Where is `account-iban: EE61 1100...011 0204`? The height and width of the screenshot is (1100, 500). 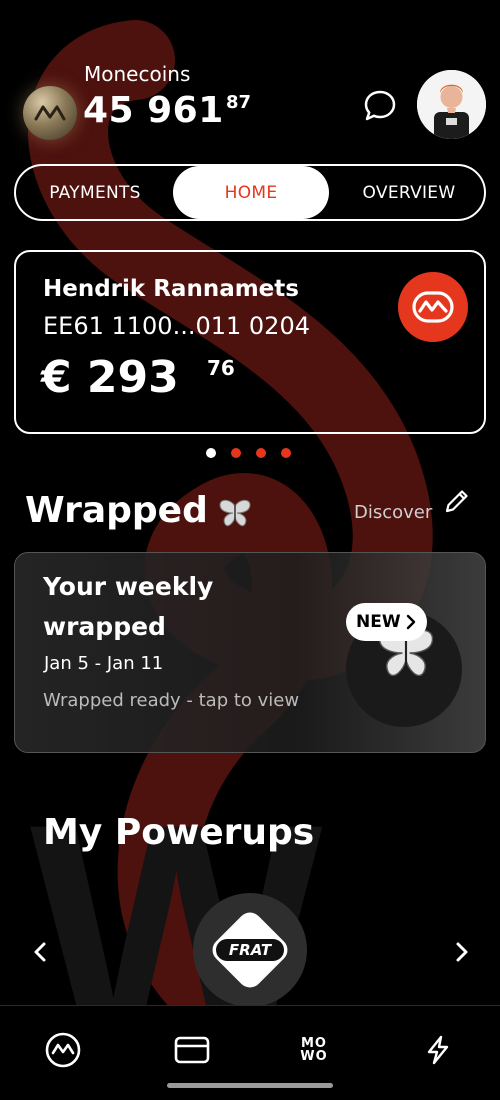 account-iban: EE61 1100...011 0204 is located at coordinates (176, 326).